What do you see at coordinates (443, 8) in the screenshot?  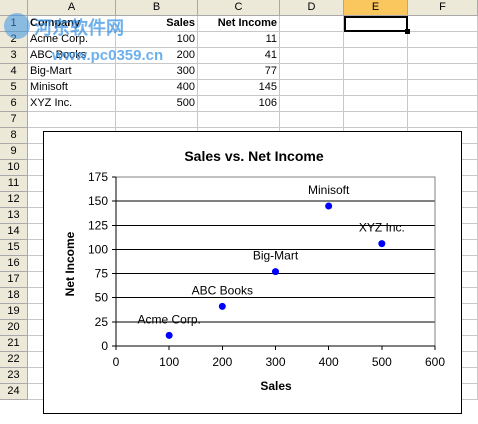 I see `column-header-f: F` at bounding box center [443, 8].